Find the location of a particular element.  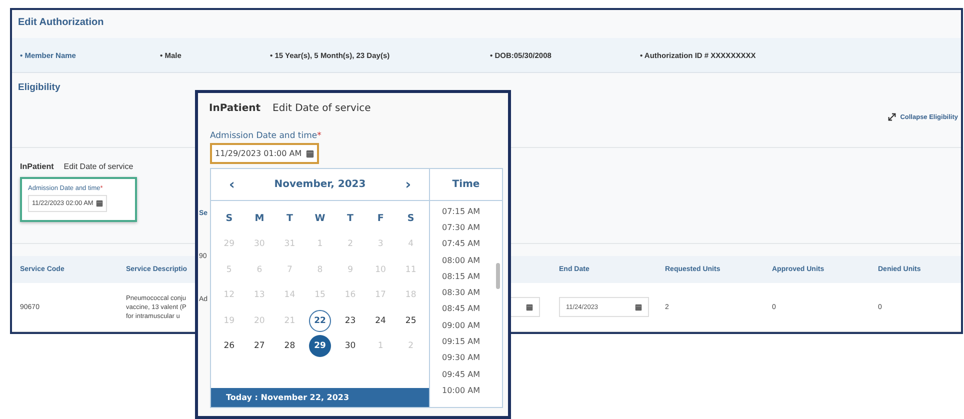

page-title: Edit Authorization is located at coordinates (61, 23).